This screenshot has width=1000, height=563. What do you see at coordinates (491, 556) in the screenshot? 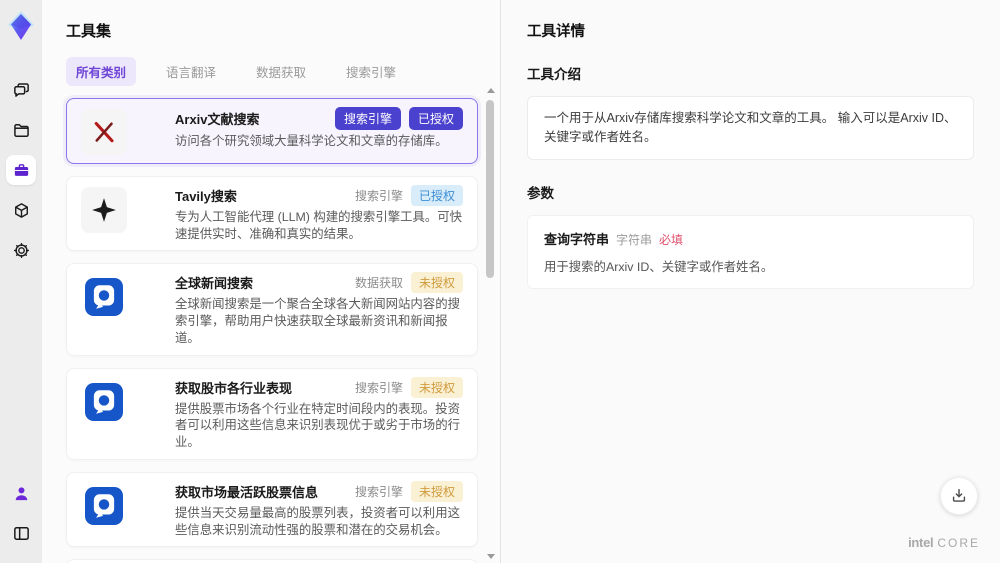
I see `scroll-down-arrow` at bounding box center [491, 556].